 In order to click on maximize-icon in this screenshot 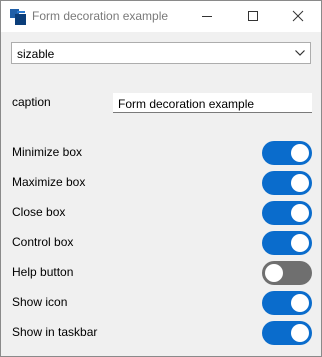, I will do `click(253, 16)`.